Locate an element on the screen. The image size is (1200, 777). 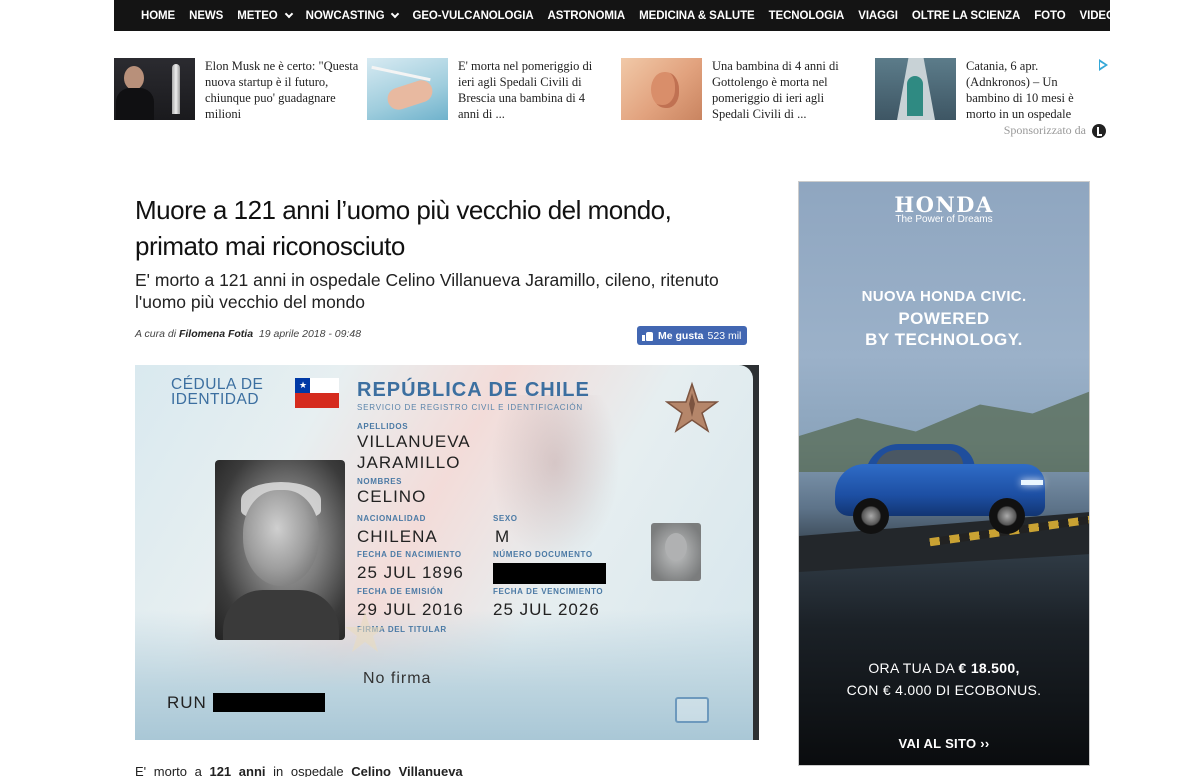
nav-news: NEWS is located at coordinates (206, 16).